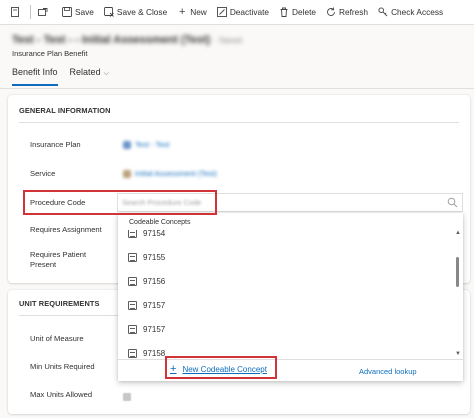 The height and width of the screenshot is (418, 474). Describe the element at coordinates (66, 76) in the screenshot. I see `form-tabs: Benefit Info Related ⌵` at that location.